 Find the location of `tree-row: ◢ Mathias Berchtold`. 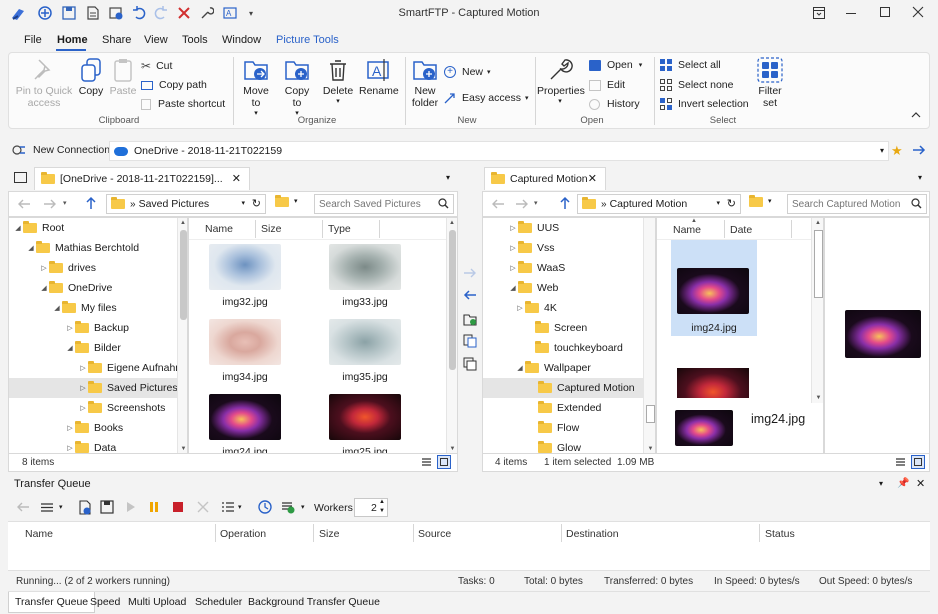

tree-row: ◢ Mathias Berchtold is located at coordinates (82, 248).